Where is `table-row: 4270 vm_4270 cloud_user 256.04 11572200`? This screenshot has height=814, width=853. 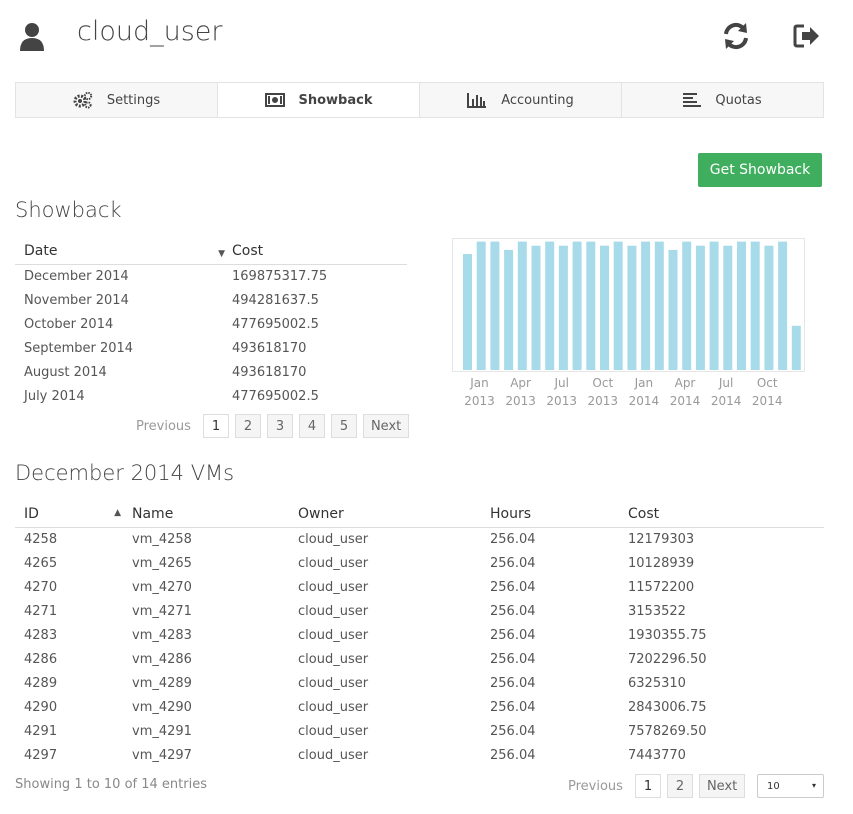 table-row: 4270 vm_4270 cloud_user 256.04 11572200 is located at coordinates (419, 587).